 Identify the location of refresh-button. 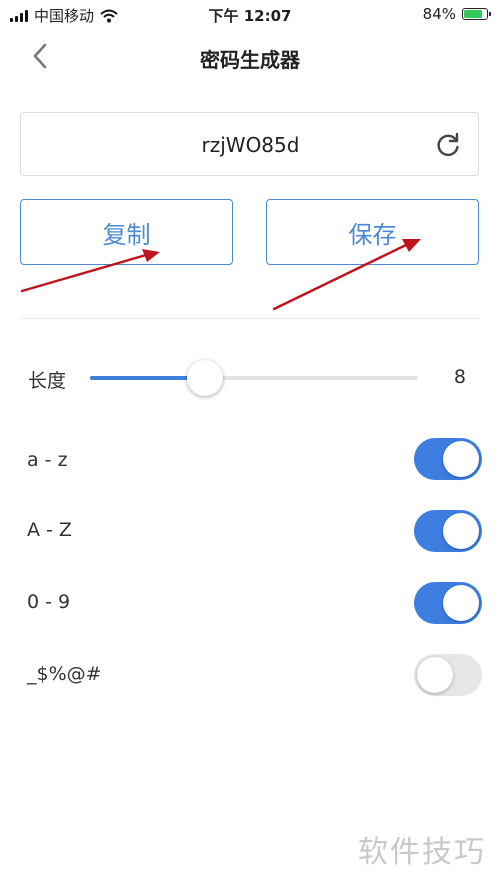
(448, 145).